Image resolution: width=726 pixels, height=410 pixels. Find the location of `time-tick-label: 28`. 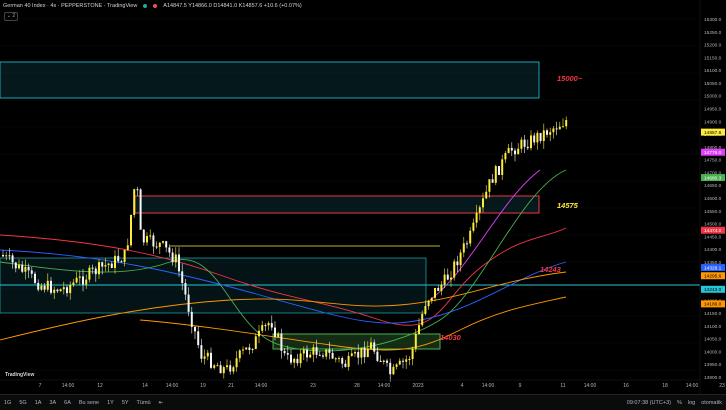

time-tick-label: 28 is located at coordinates (357, 386).